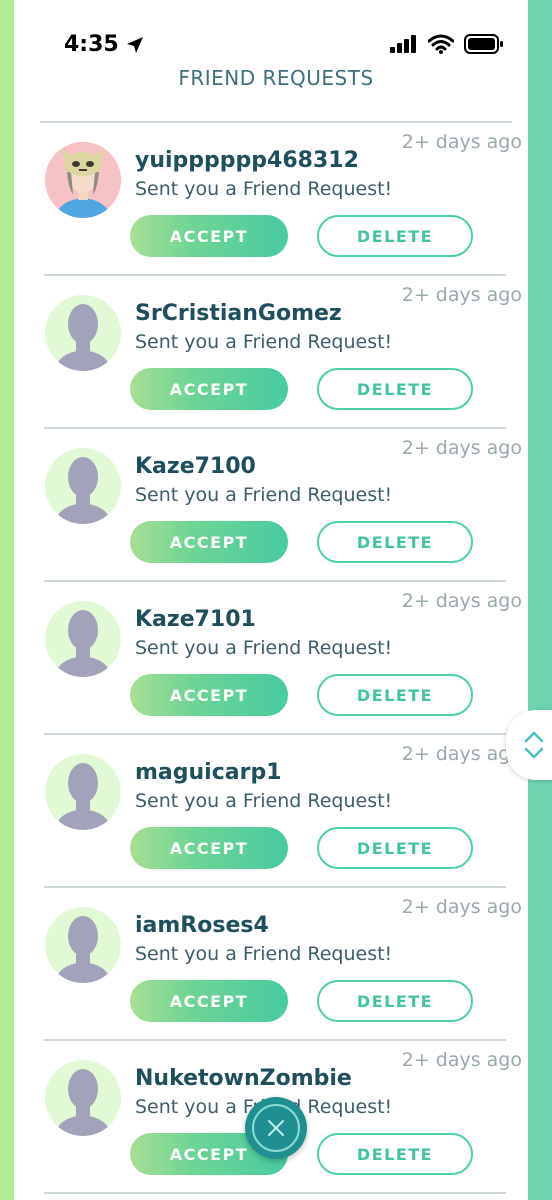 The height and width of the screenshot is (1200, 552). I want to click on scroll-toggle-button, so click(529, 745).